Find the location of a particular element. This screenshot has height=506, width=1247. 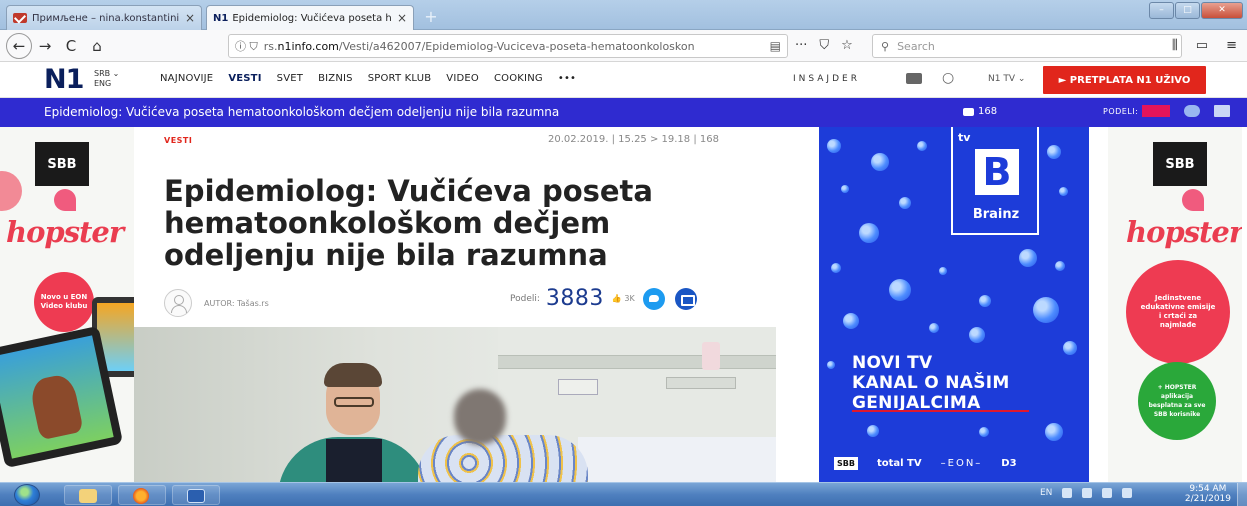

nav-video: VIDEO is located at coordinates (462, 78).